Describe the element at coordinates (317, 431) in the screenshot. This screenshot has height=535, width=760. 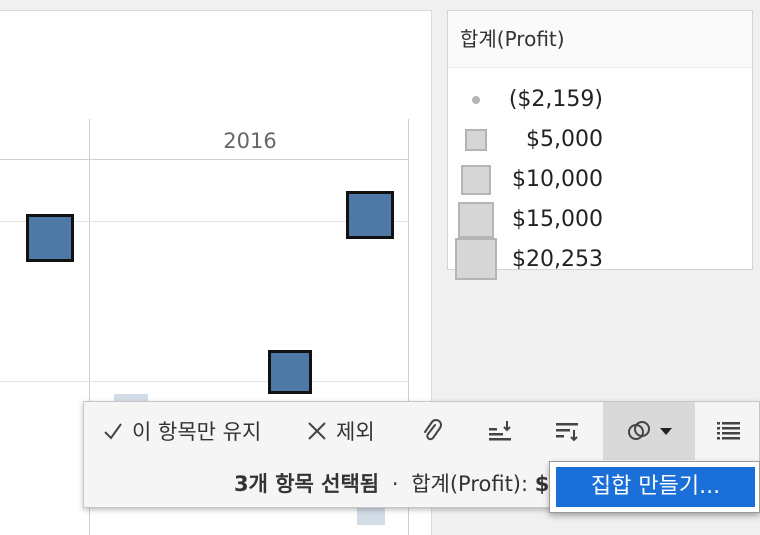
I see `close-icon` at that location.